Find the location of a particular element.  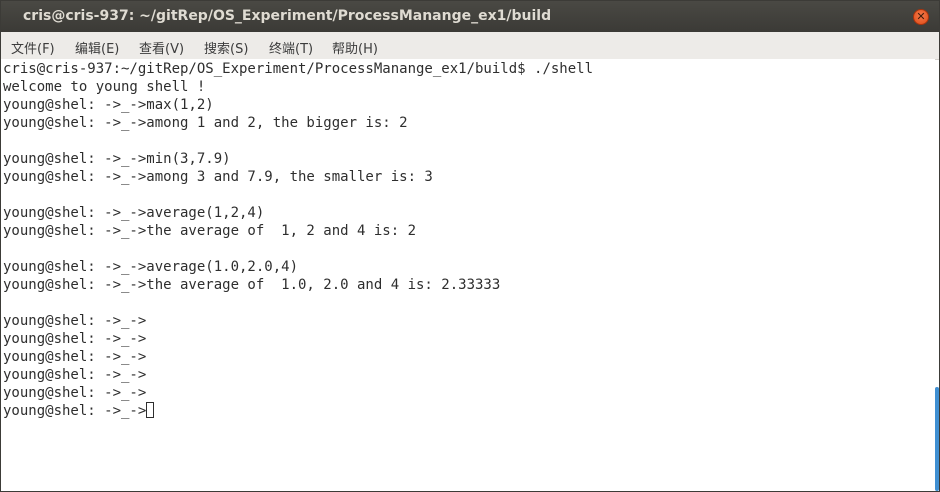

menu-file: 文件(F) is located at coordinates (33, 47).